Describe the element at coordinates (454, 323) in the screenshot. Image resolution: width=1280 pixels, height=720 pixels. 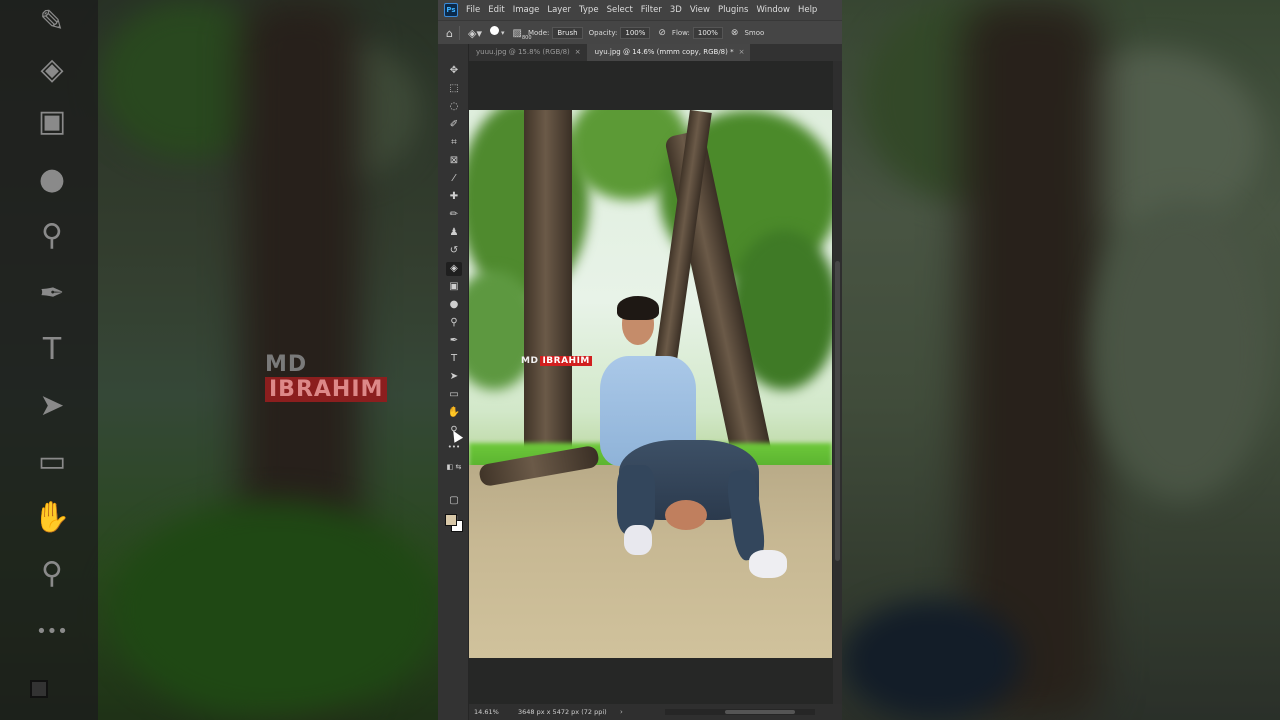
I see `dodge-icon: ⚲` at that location.